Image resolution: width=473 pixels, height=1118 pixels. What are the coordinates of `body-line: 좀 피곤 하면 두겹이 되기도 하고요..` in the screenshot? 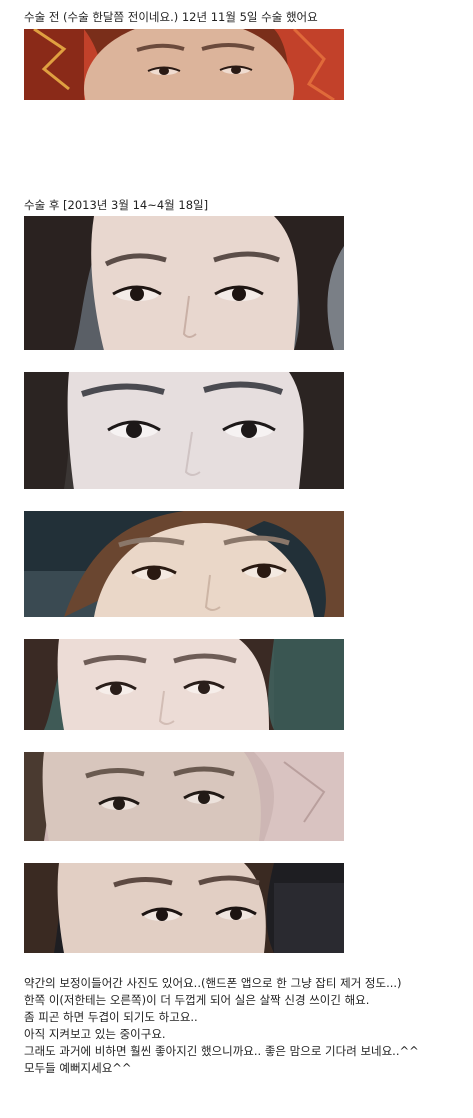 It's located at (111, 1017).